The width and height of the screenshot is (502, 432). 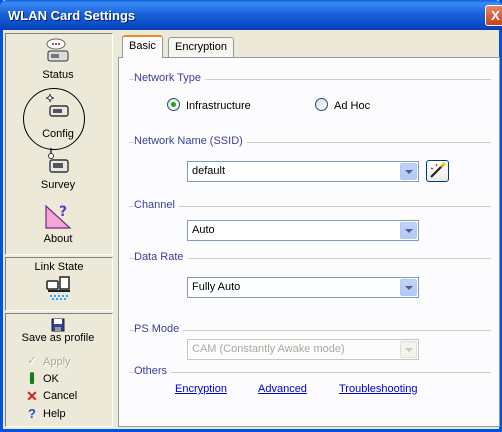 I want to click on cancel-button: ✕ Cancel, so click(x=76, y=396).